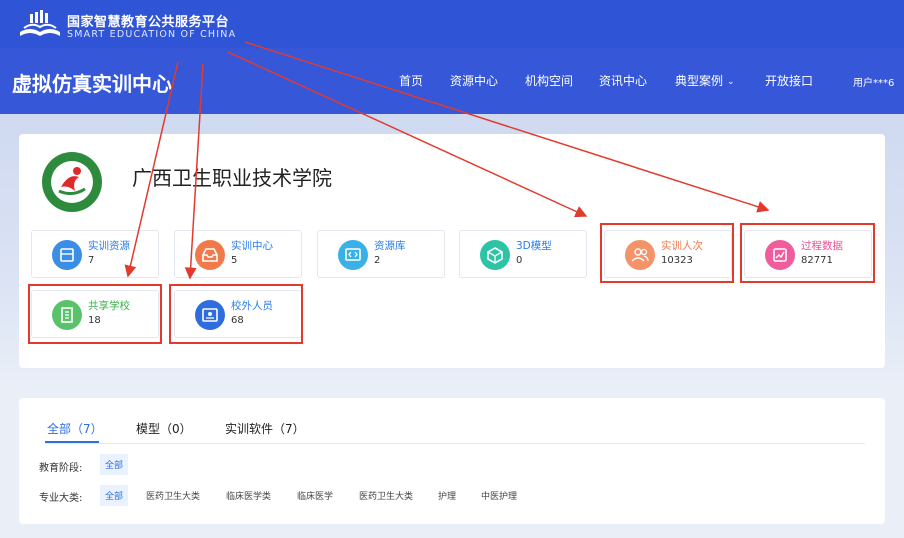 The width and height of the screenshot is (904, 538). Describe the element at coordinates (252, 246) in the screenshot. I see `stat-label: 实训中心` at that location.